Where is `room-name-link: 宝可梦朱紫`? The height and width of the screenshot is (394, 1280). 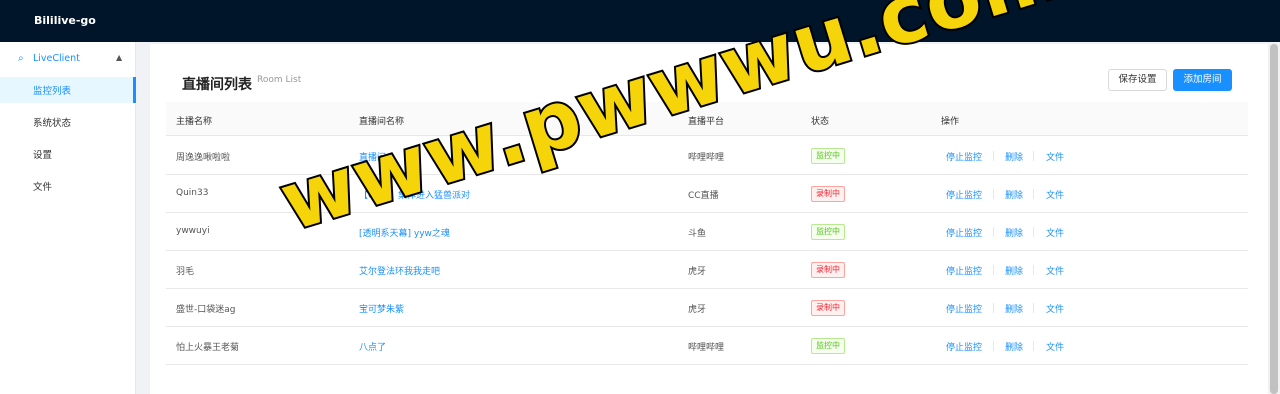
room-name-link: 宝可梦朱紫 is located at coordinates (381, 308).